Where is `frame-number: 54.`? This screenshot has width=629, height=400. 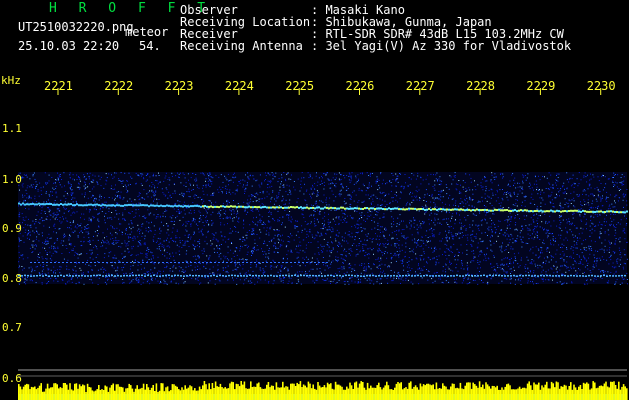 frame-number: 54. is located at coordinates (150, 46).